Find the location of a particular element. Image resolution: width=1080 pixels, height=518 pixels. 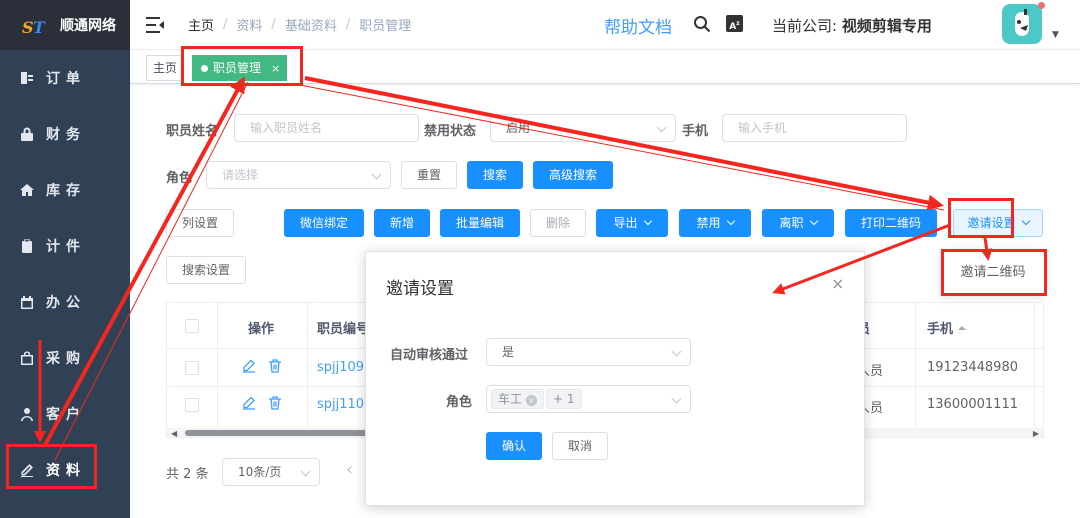

status-label: 禁用状态 is located at coordinates (450, 131).